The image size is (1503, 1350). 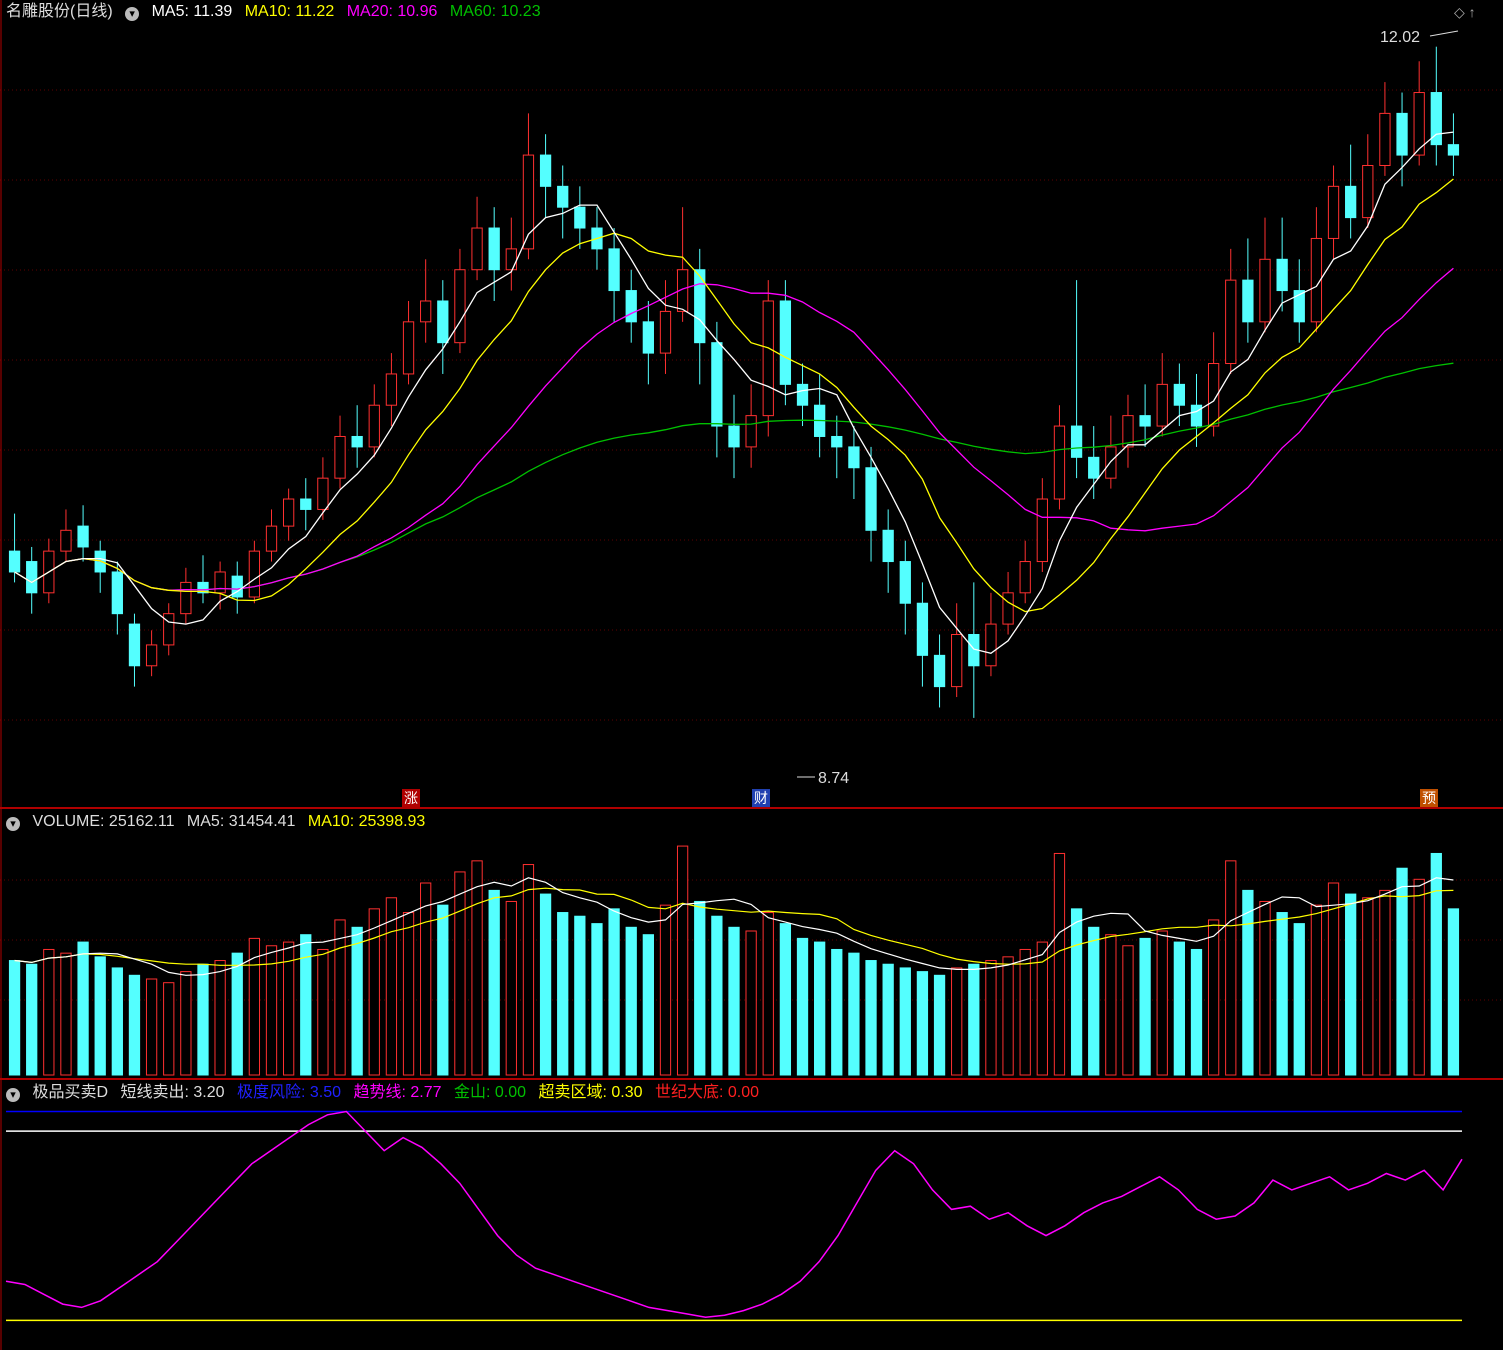 I want to click on volume-value: VOLUME: 25162.11, so click(x=103, y=821).